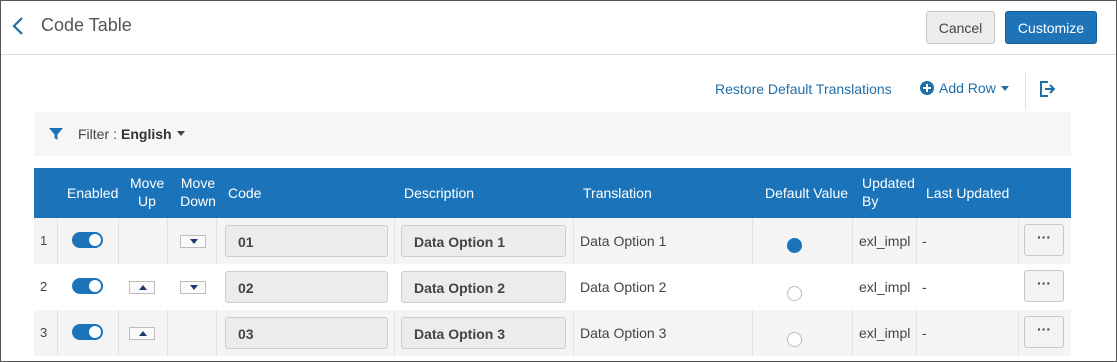 Image resolution: width=1117 pixels, height=362 pixels. Describe the element at coordinates (86, 25) in the screenshot. I see `page-title: Code Table` at that location.